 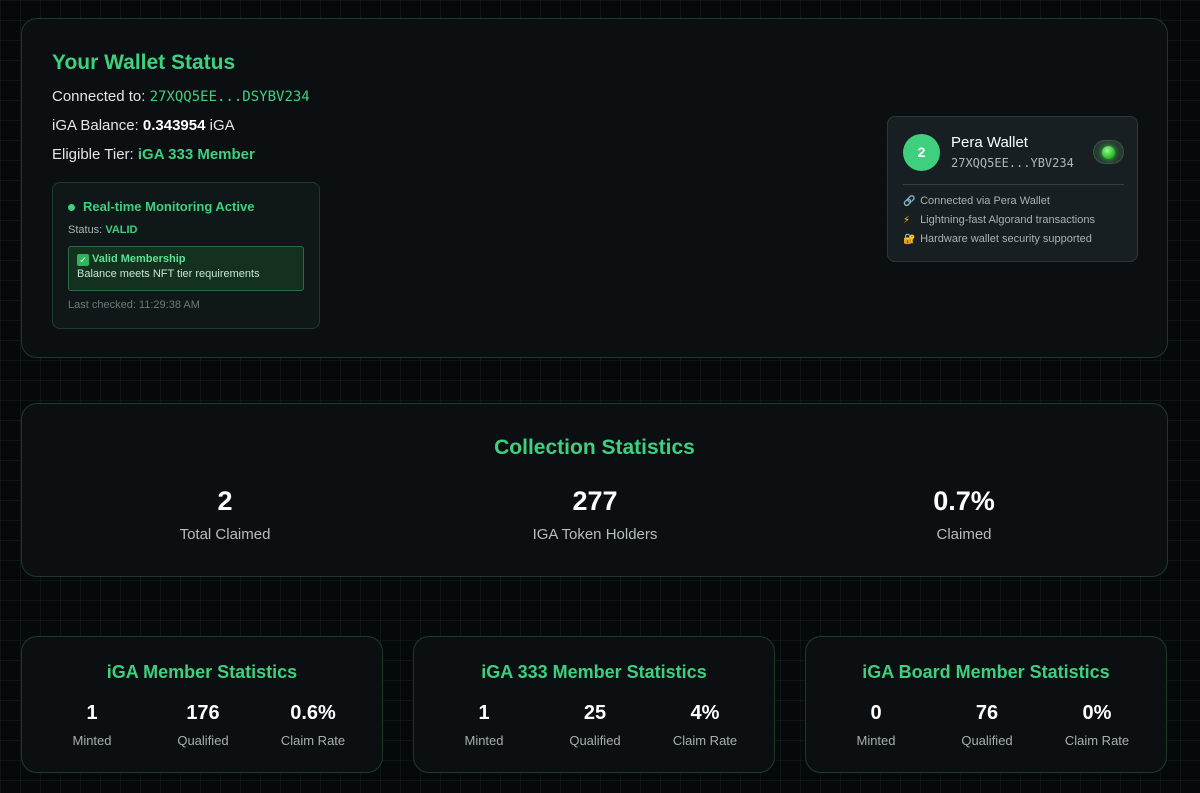 I want to click on feature-text: Hardware wallet security supported, so click(x=1006, y=239).